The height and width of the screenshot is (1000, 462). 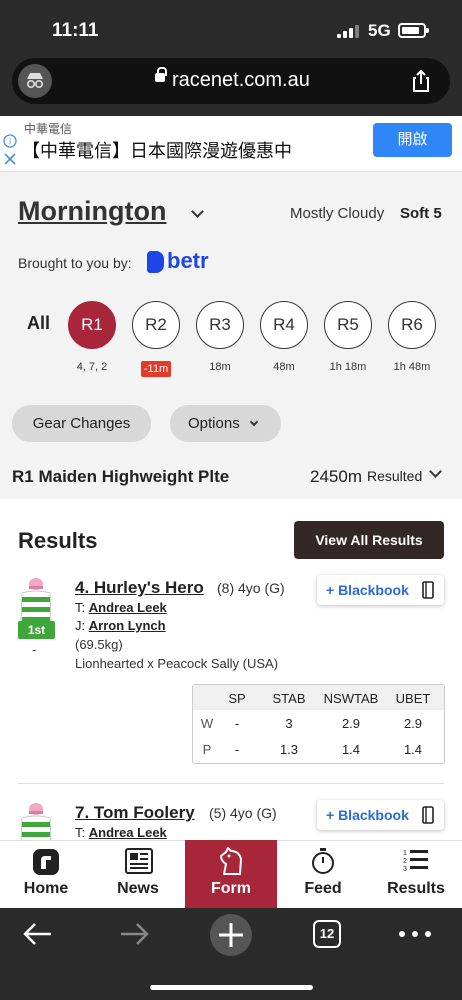 I want to click on options-label: Options, so click(x=214, y=423).